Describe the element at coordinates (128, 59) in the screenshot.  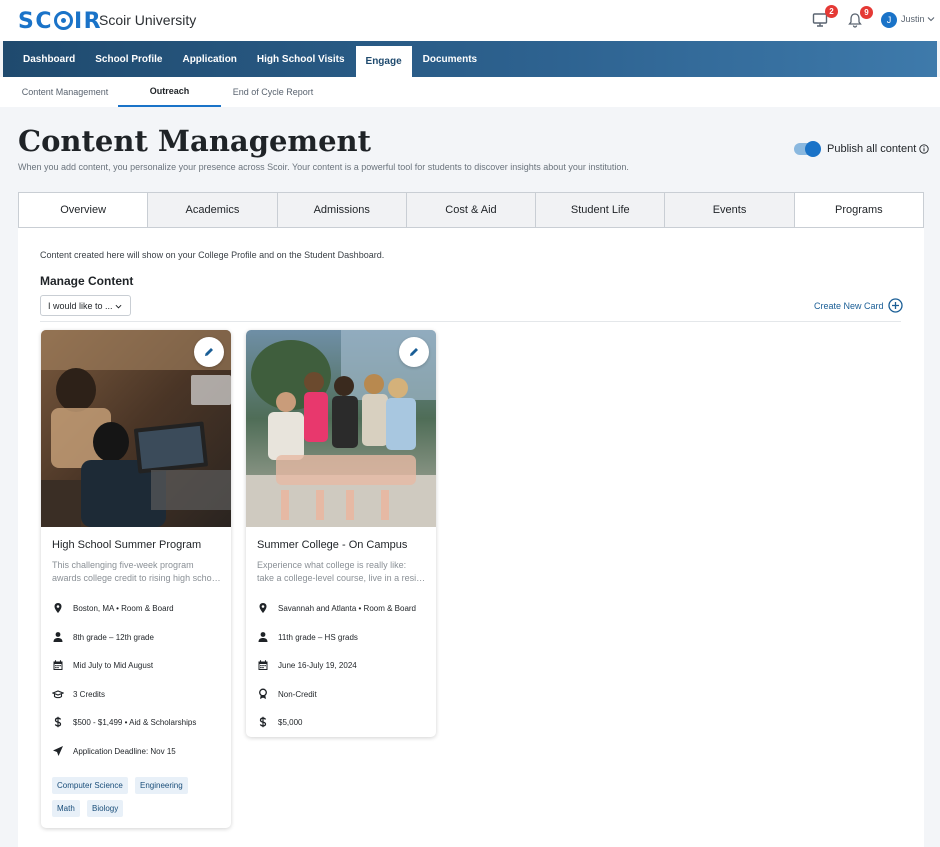
I see `nav-school-profile: School Profile` at that location.